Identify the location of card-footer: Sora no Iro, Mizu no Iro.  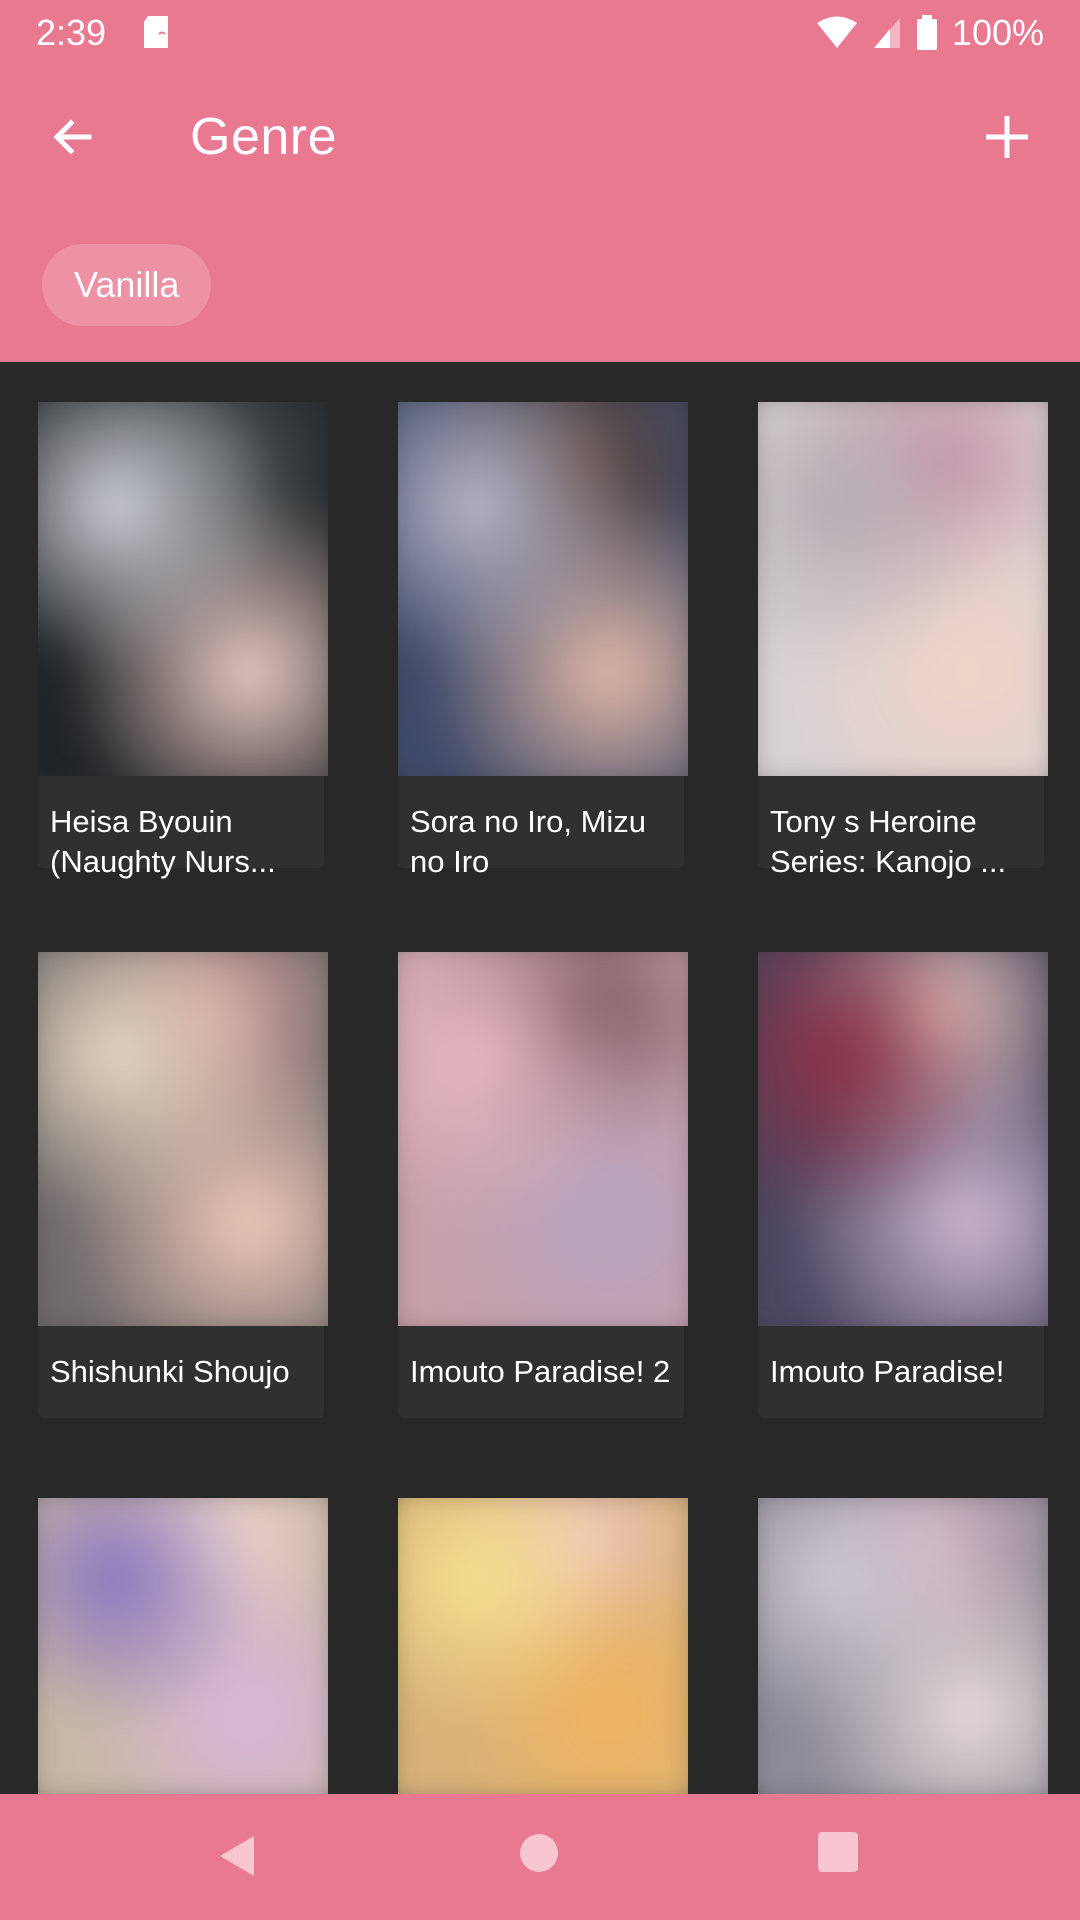
(541, 827).